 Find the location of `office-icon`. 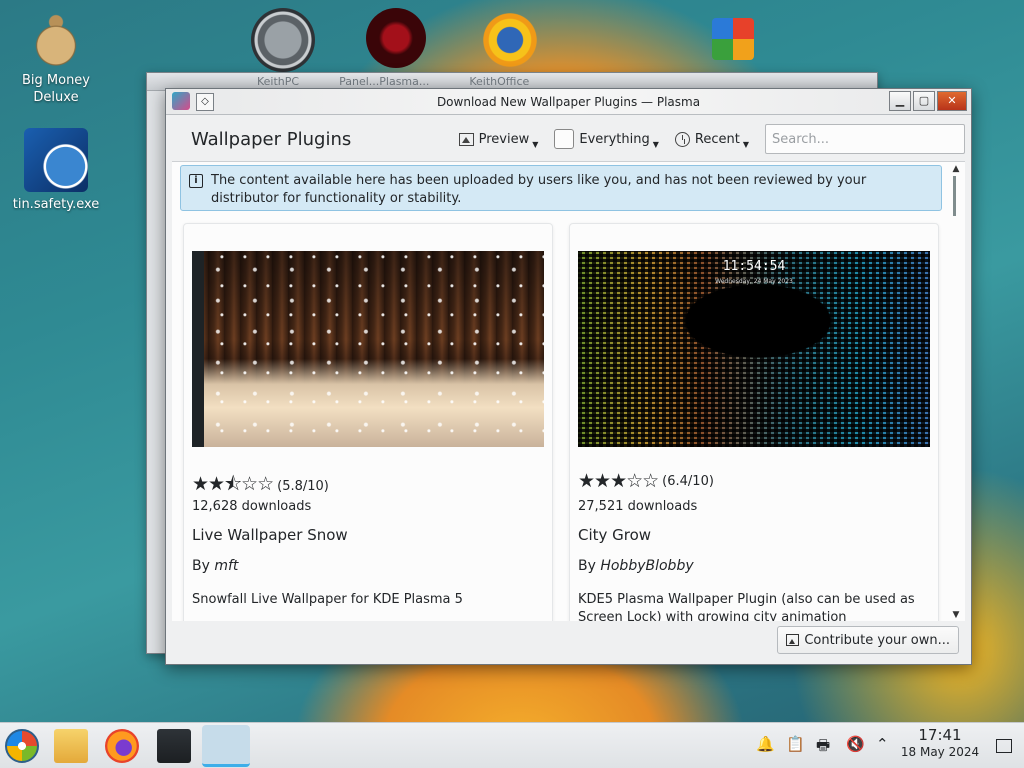

office-icon is located at coordinates (733, 39).